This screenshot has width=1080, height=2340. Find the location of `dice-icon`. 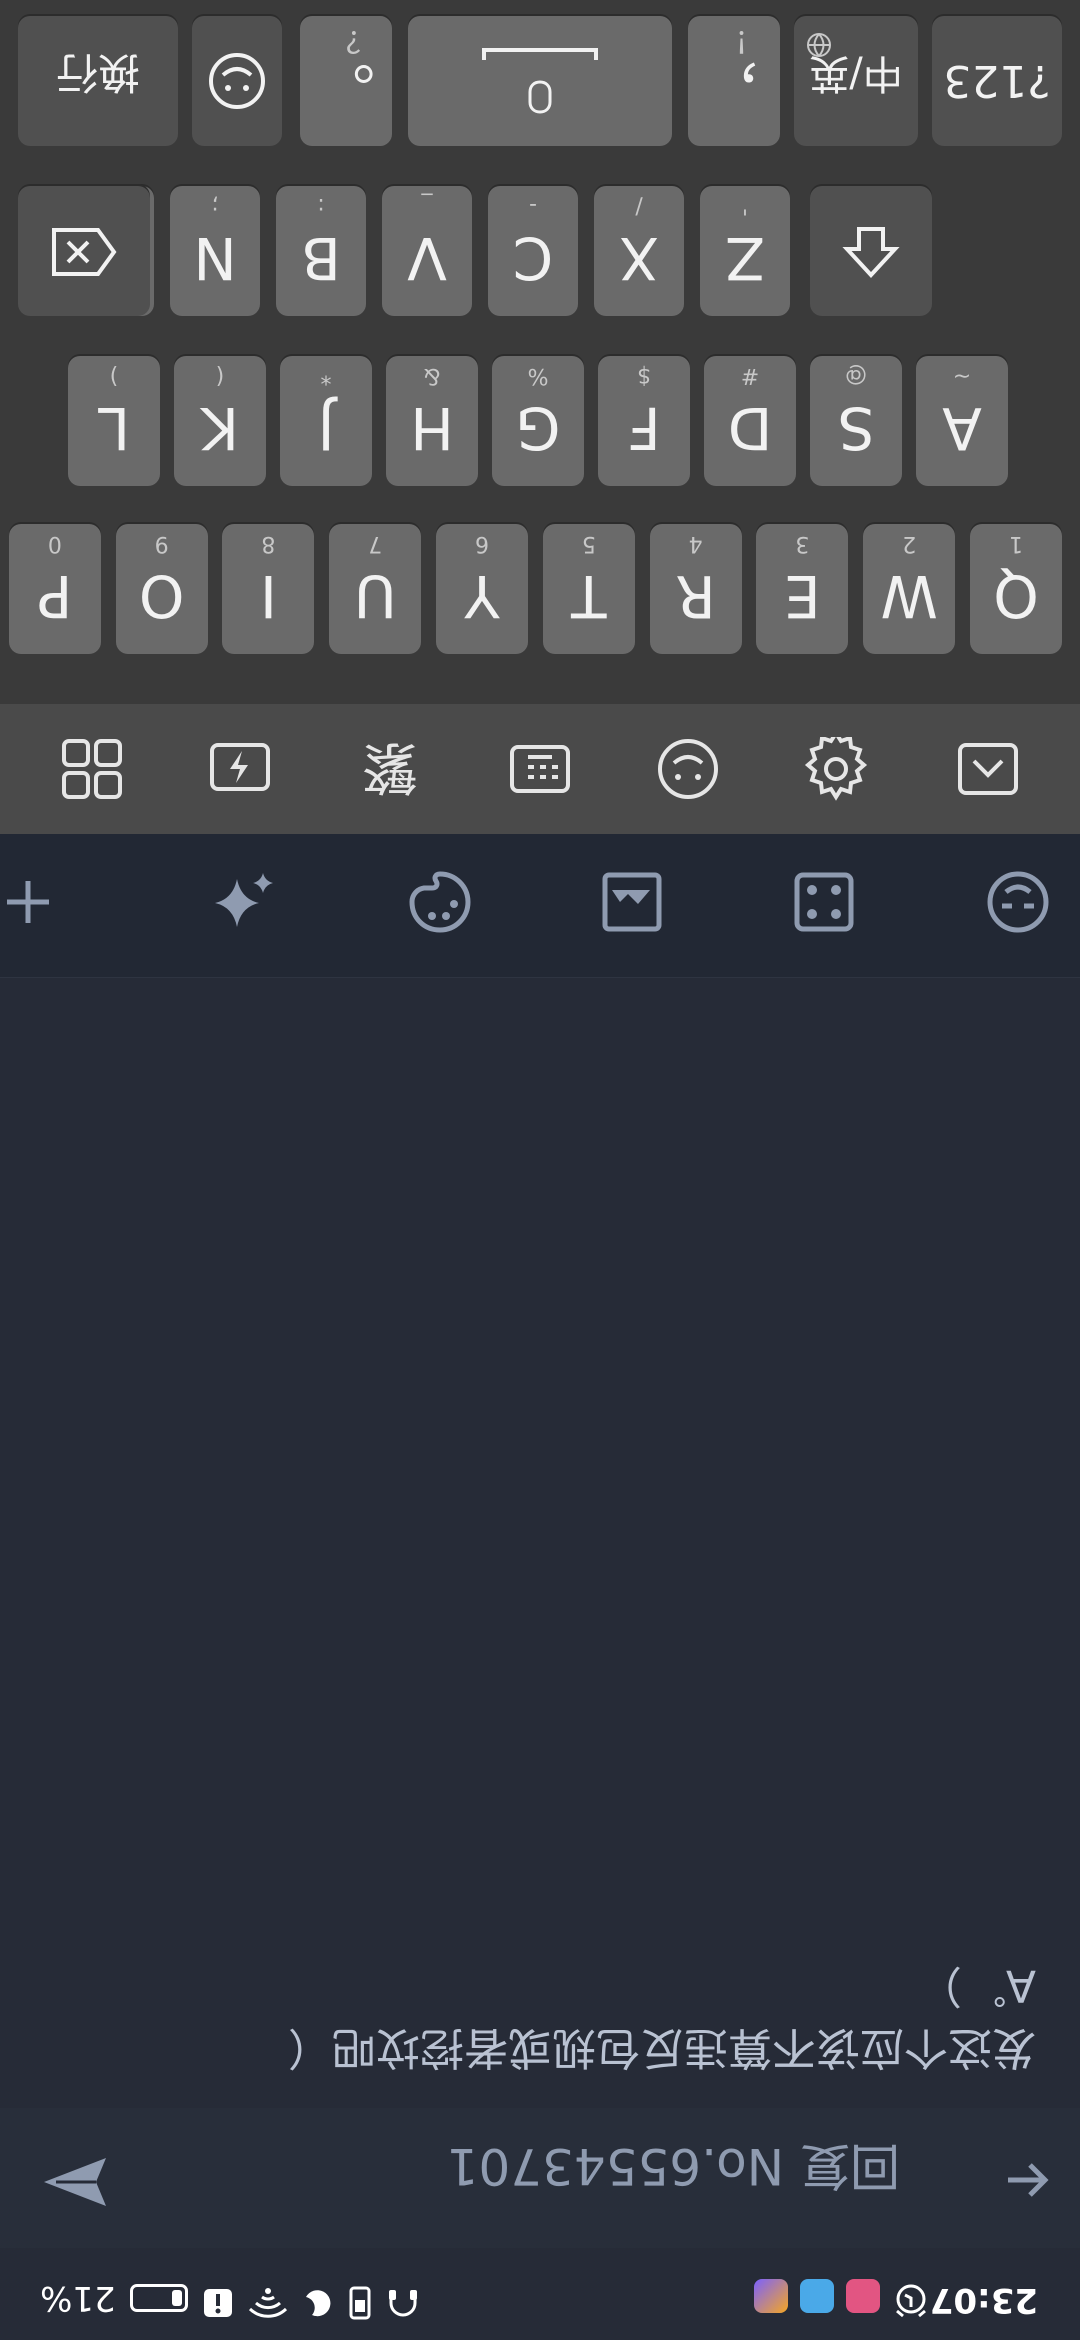

dice-icon is located at coordinates (824, 902).